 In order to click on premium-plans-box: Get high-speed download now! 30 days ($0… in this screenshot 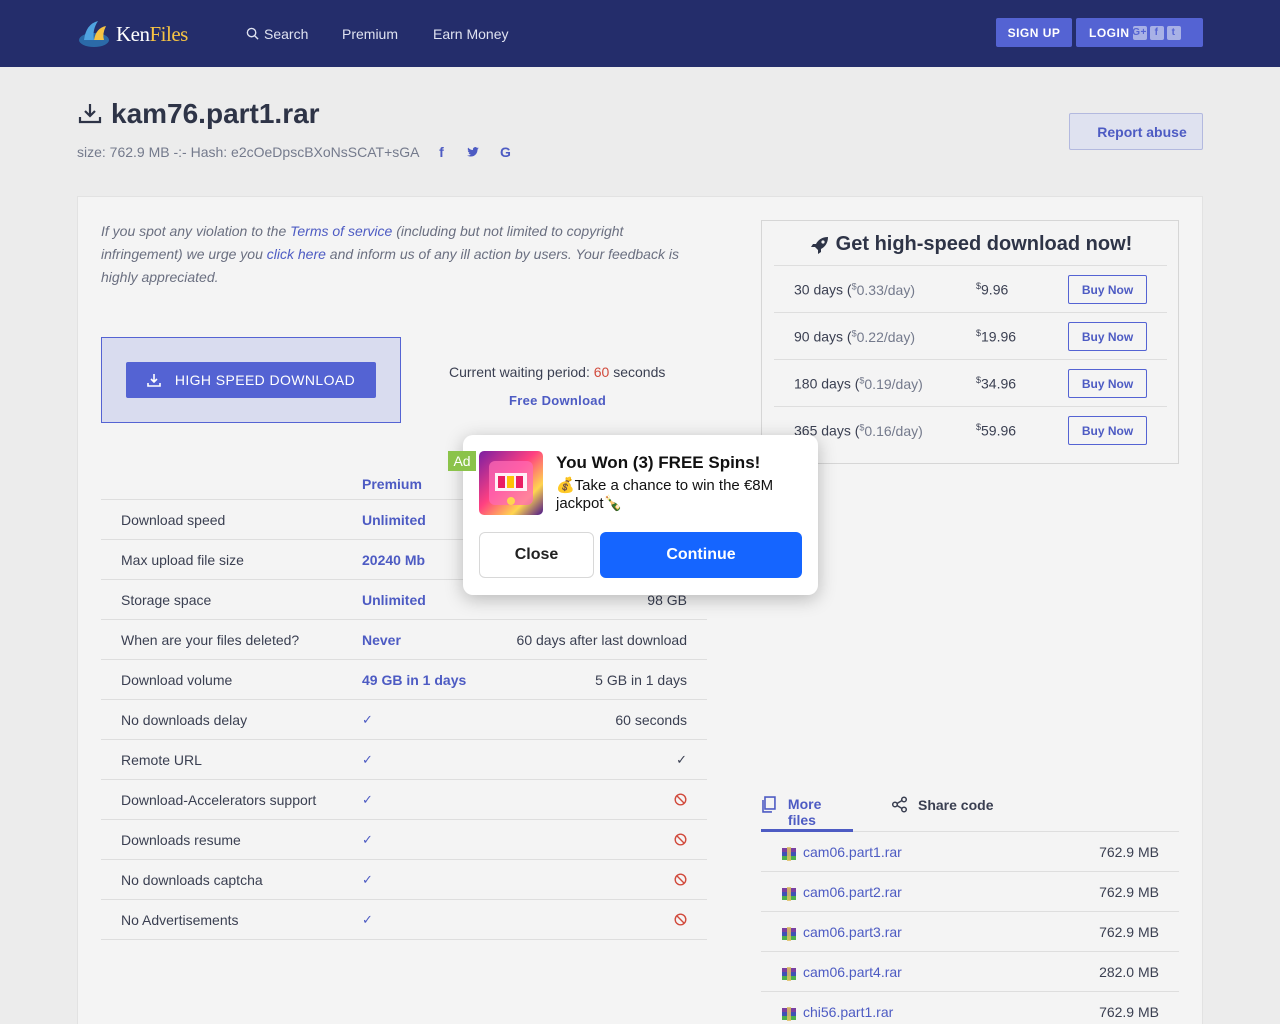, I will do `click(970, 342)`.